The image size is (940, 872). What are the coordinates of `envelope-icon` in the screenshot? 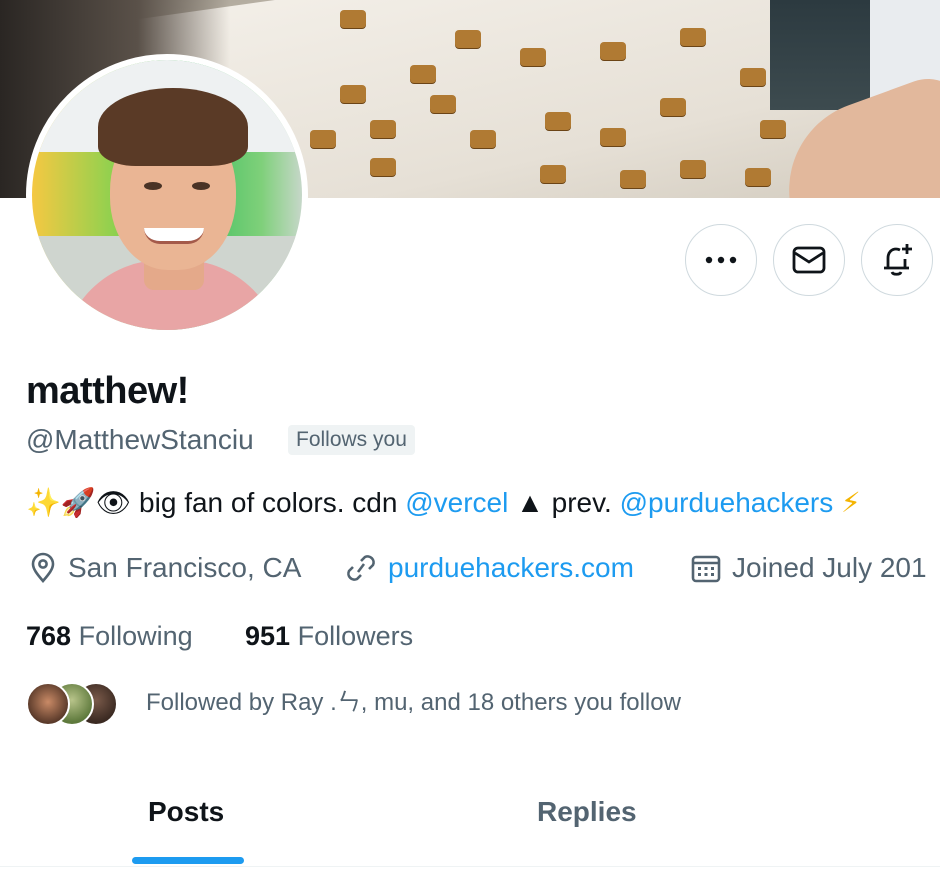 It's located at (809, 260).